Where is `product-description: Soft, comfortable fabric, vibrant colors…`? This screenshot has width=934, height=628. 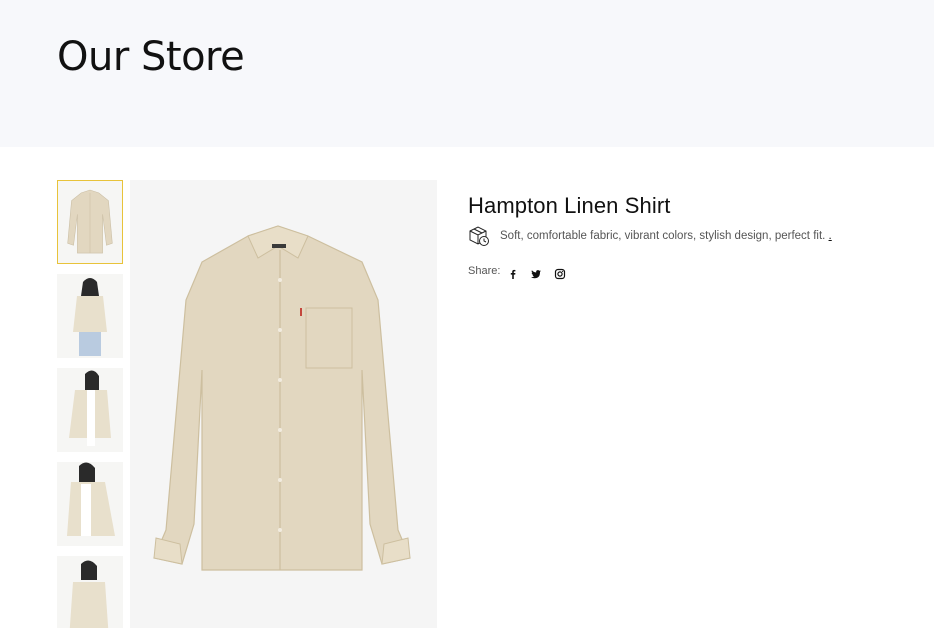
product-description: Soft, comfortable fabric, vibrant colors… is located at coordinates (663, 236).